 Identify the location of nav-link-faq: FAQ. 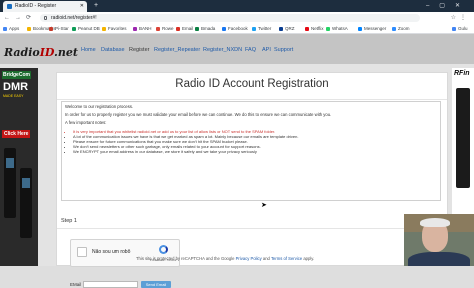
(250, 50).